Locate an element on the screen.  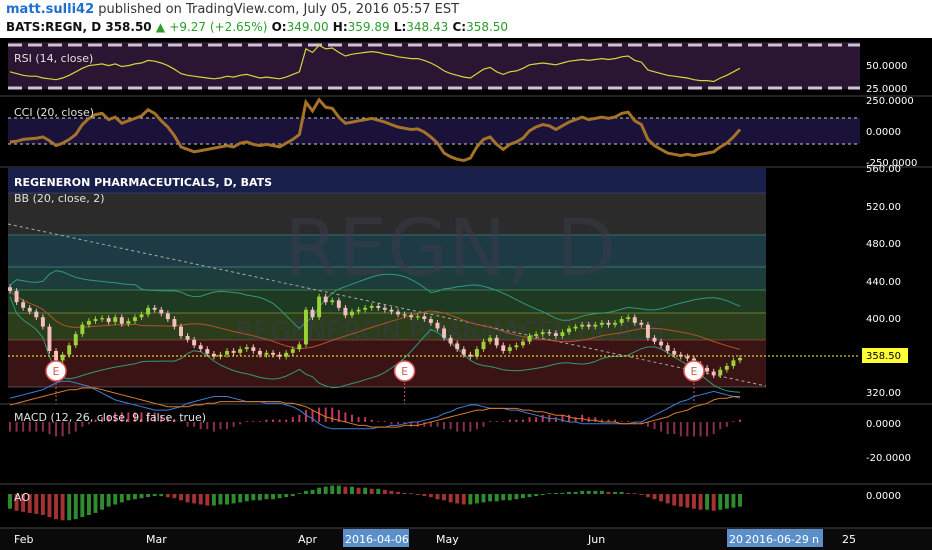
price-tick-520: 520.00 is located at coordinates (883, 207).